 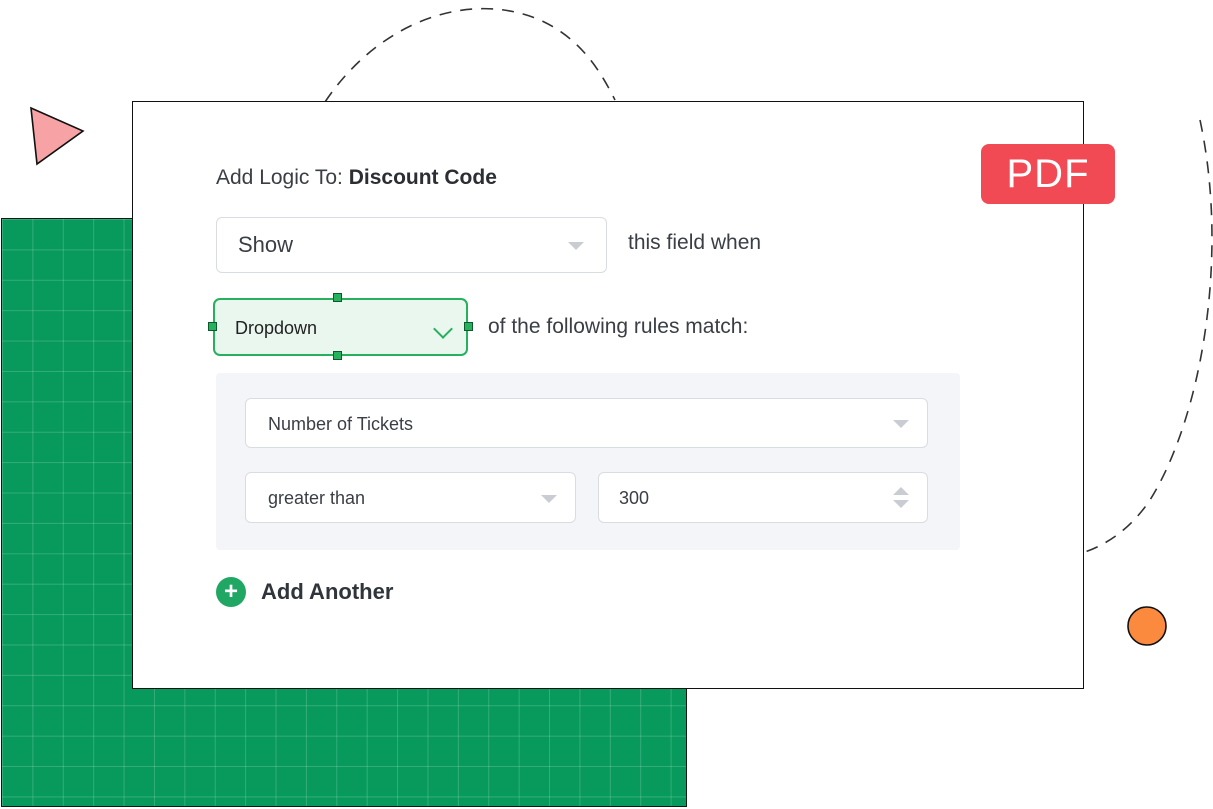 I want to click on logic-title-prefix: Add Logic To:, so click(x=279, y=177).